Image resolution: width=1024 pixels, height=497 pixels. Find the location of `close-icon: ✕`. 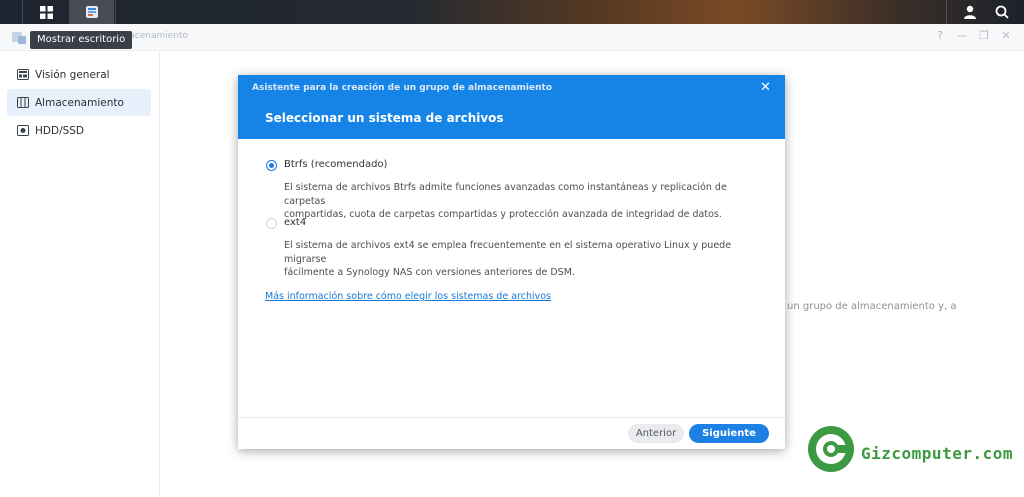

close-icon: ✕ is located at coordinates (765, 87).